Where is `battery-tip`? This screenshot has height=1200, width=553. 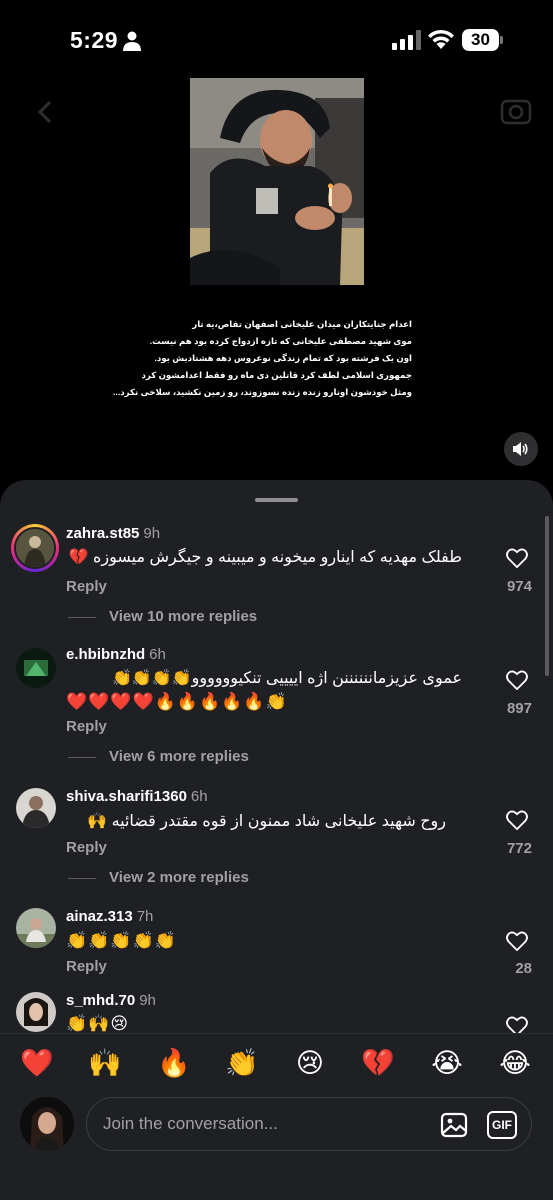 battery-tip is located at coordinates (501, 40).